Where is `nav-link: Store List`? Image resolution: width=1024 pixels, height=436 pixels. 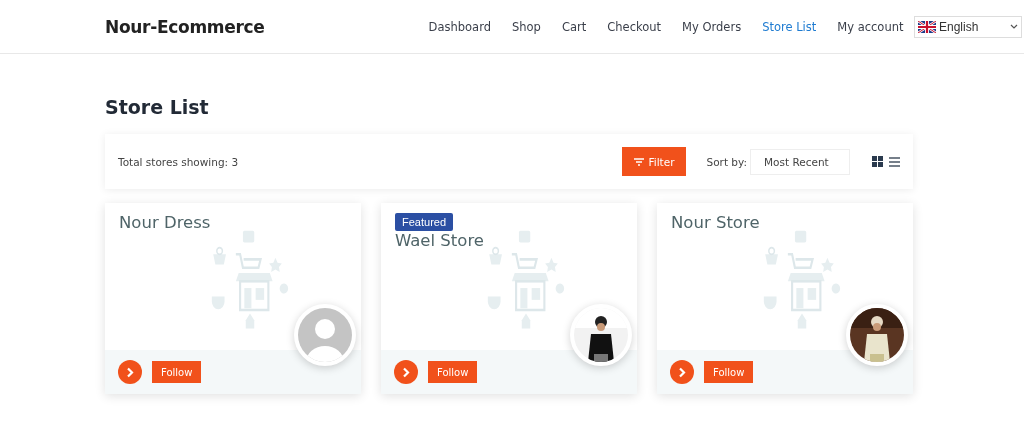
nav-link: Store List is located at coordinates (789, 26).